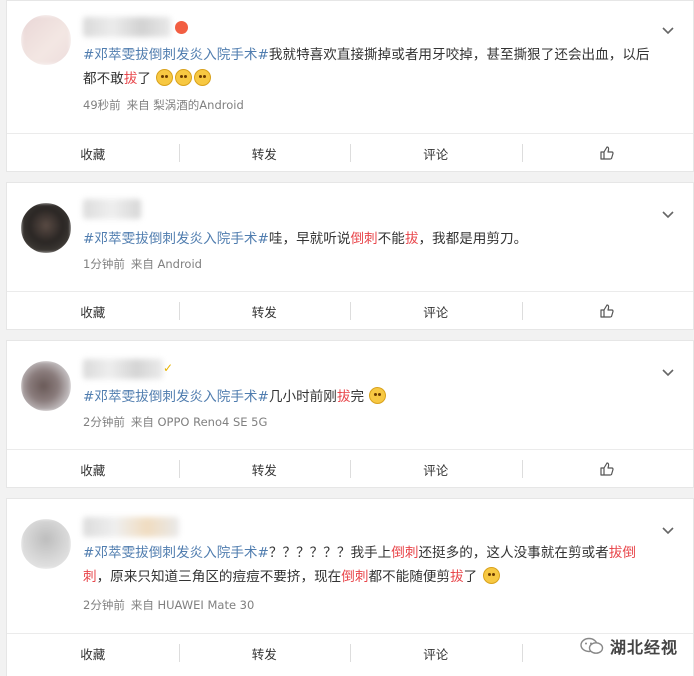  Describe the element at coordinates (302, 397) in the screenshot. I see `post-text-segment: 几小时前刚` at that location.